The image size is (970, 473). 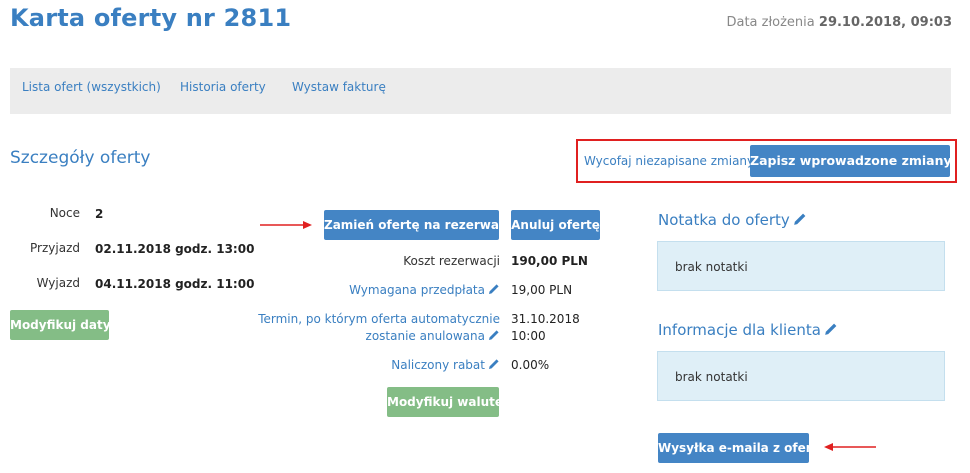 I want to click on reservation-cost-label: Koszt rezerwacji, so click(x=451, y=261).